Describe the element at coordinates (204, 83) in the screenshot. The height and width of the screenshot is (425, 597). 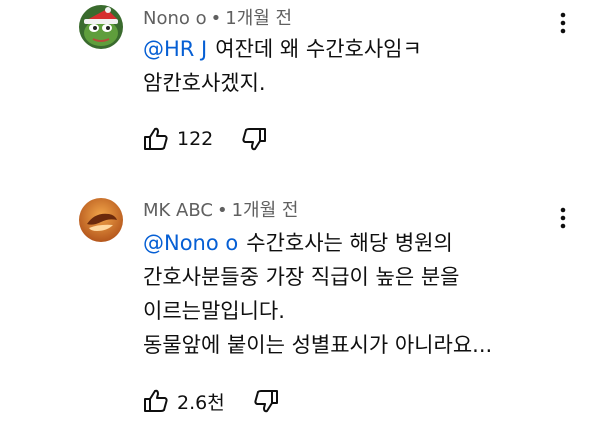
I see `comment-text-line2: 암칸호사겠지.` at that location.